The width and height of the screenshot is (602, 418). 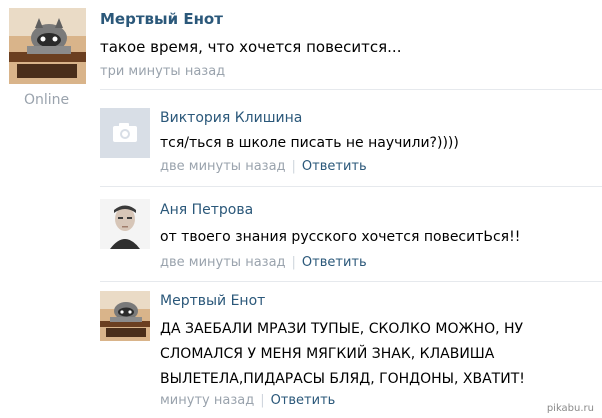 What do you see at coordinates (309, 143) in the screenshot?
I see `comment-text: тся/ться в школе писать не научили?))))` at bounding box center [309, 143].